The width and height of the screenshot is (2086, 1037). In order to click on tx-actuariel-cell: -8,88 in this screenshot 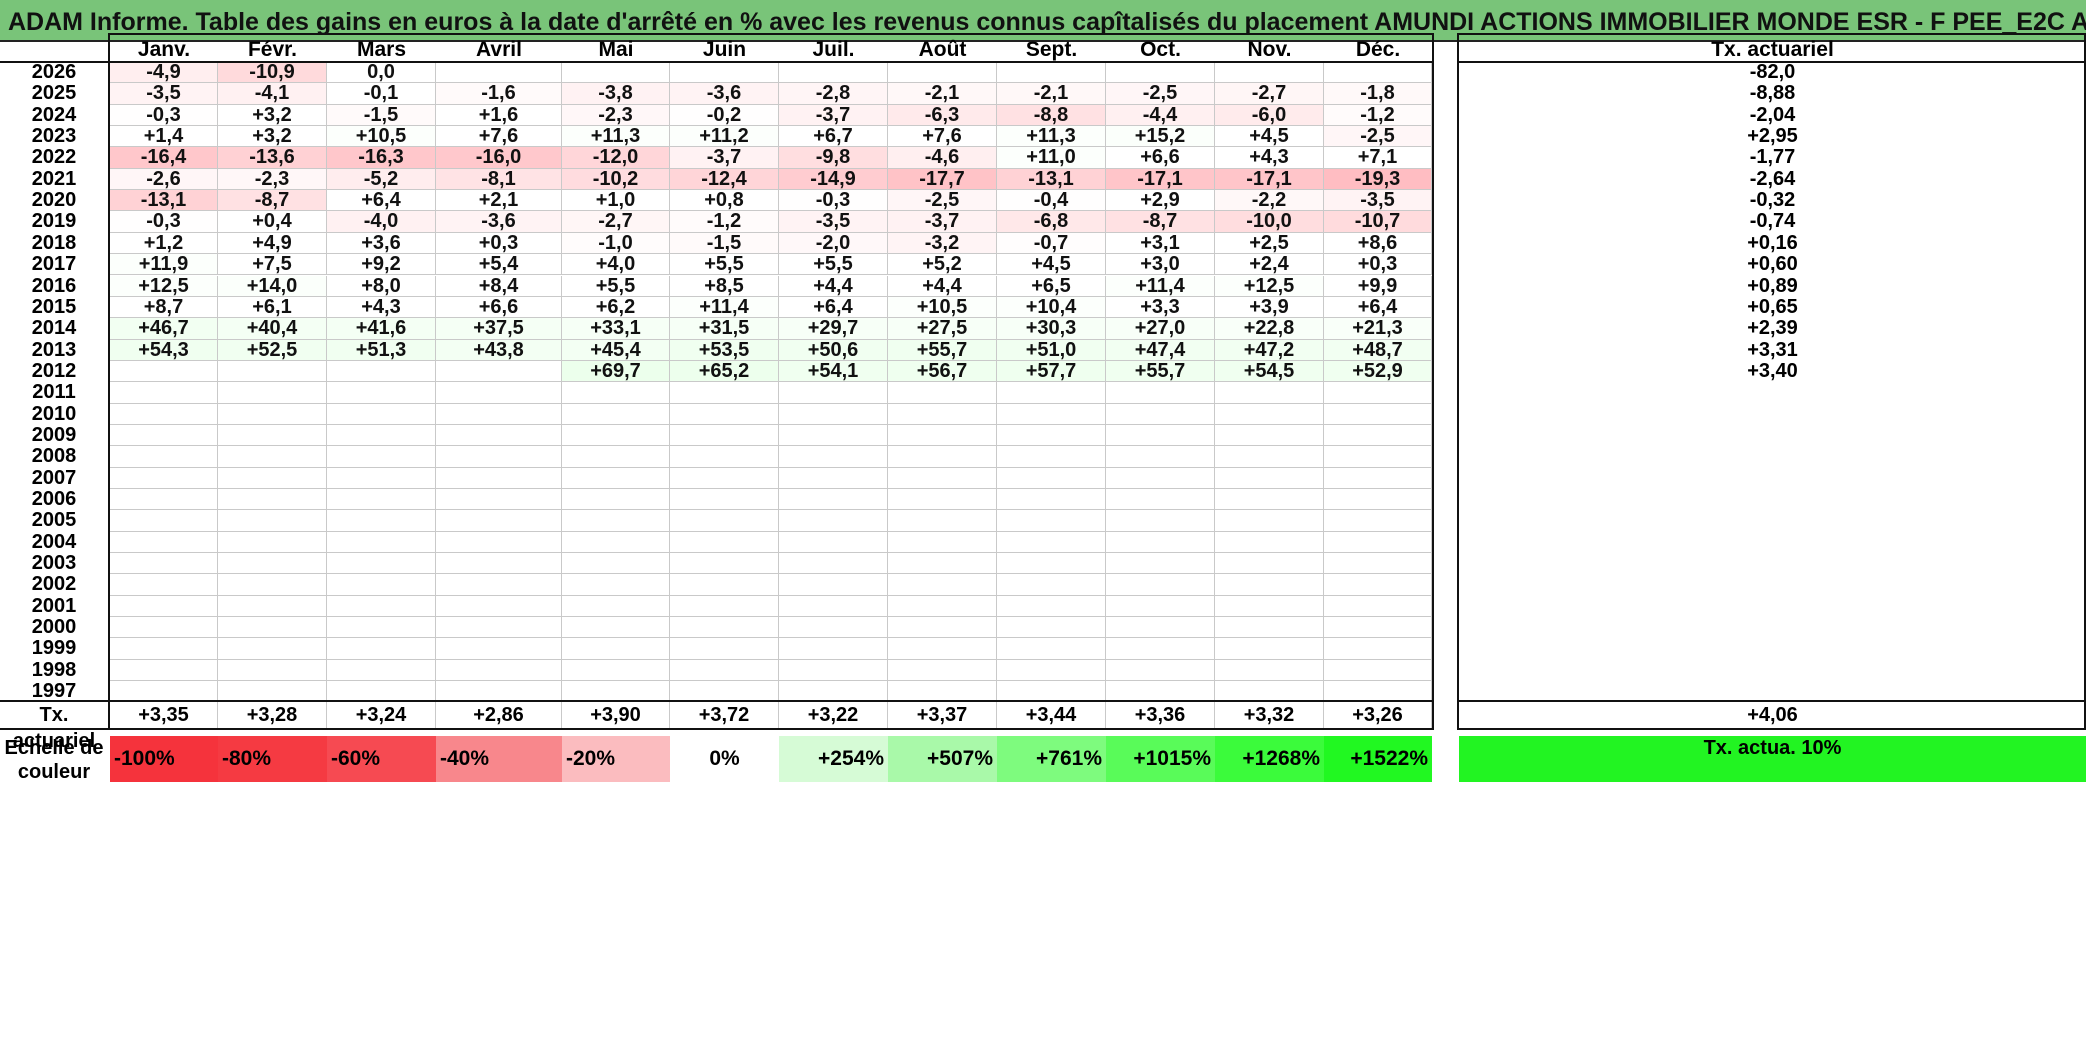, I will do `click(1772, 93)`.